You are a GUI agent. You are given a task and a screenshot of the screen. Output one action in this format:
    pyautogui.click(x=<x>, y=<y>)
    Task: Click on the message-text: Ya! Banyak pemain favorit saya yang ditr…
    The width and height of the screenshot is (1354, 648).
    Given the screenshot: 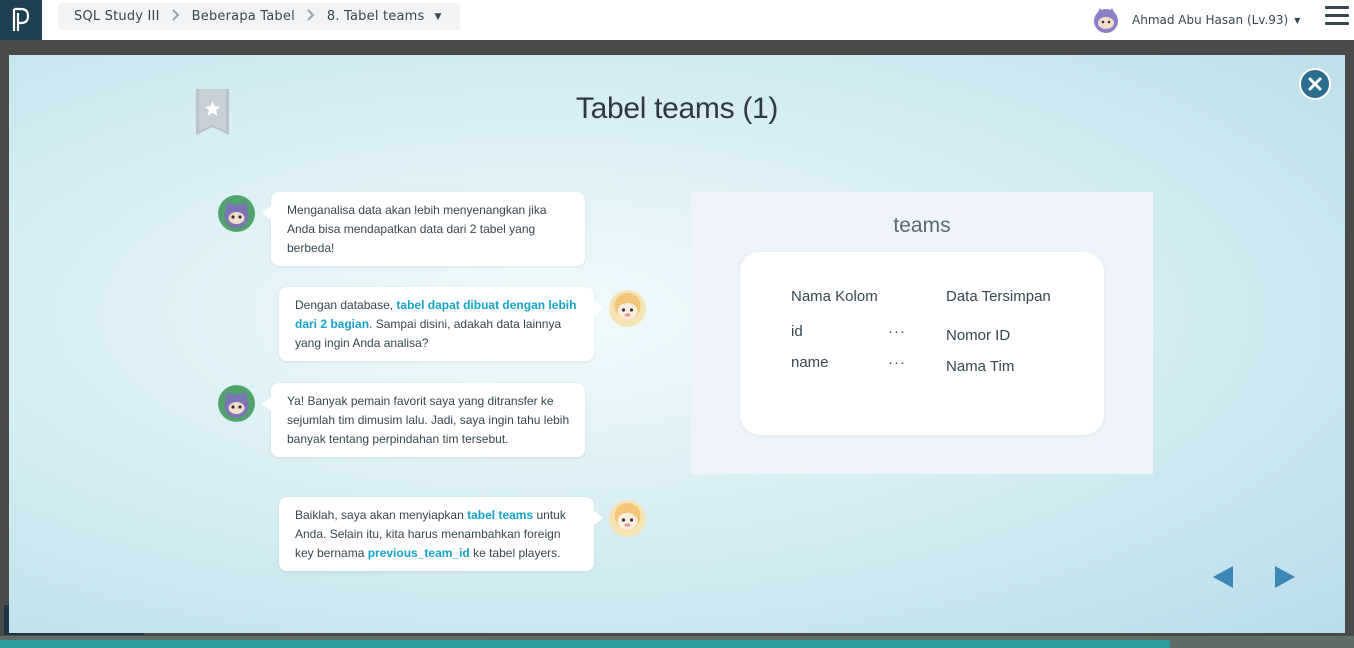 What is the action you would take?
    pyautogui.click(x=428, y=420)
    